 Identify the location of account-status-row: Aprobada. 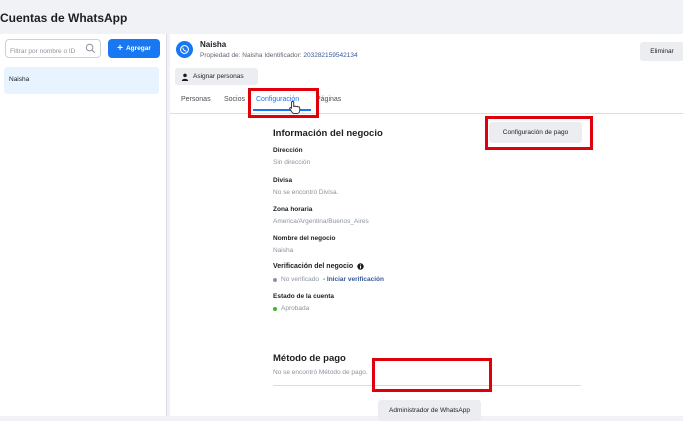
(291, 308).